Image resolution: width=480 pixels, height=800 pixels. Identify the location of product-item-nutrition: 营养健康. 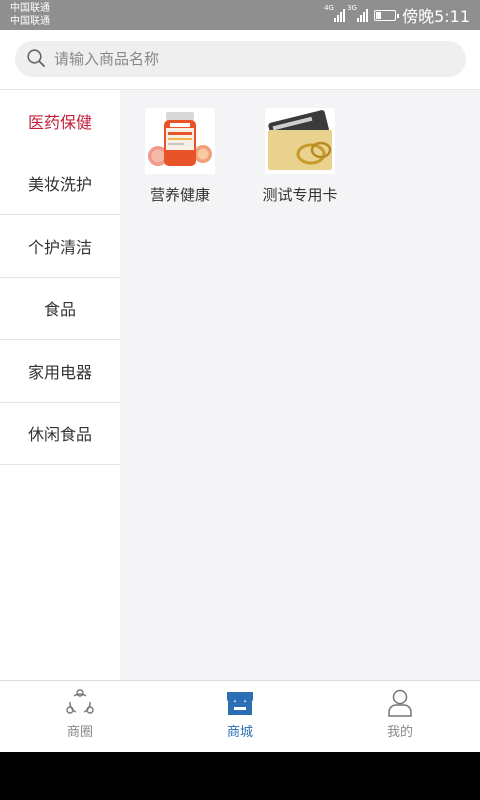
(180, 156).